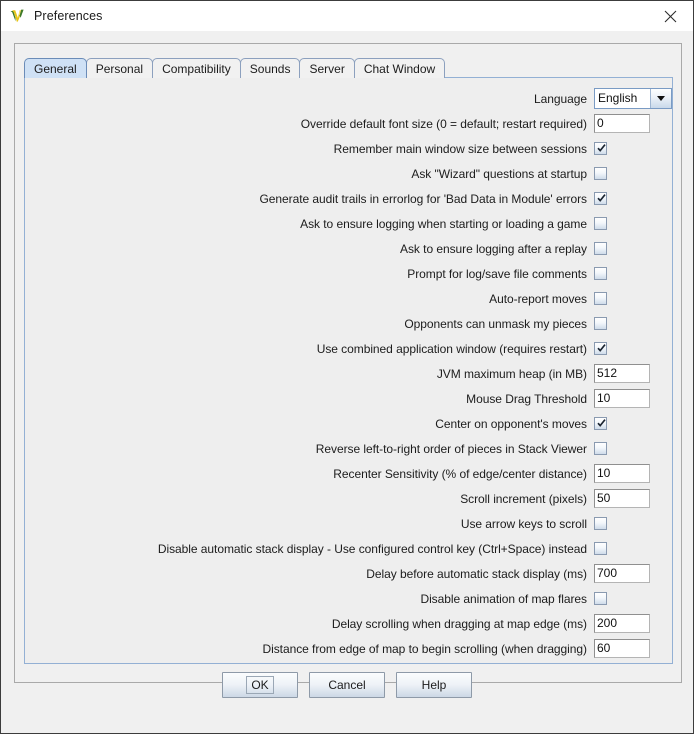 This screenshot has width=694, height=734. Describe the element at coordinates (632, 348) in the screenshot. I see `setting-control-use-combined-application-window` at that location.